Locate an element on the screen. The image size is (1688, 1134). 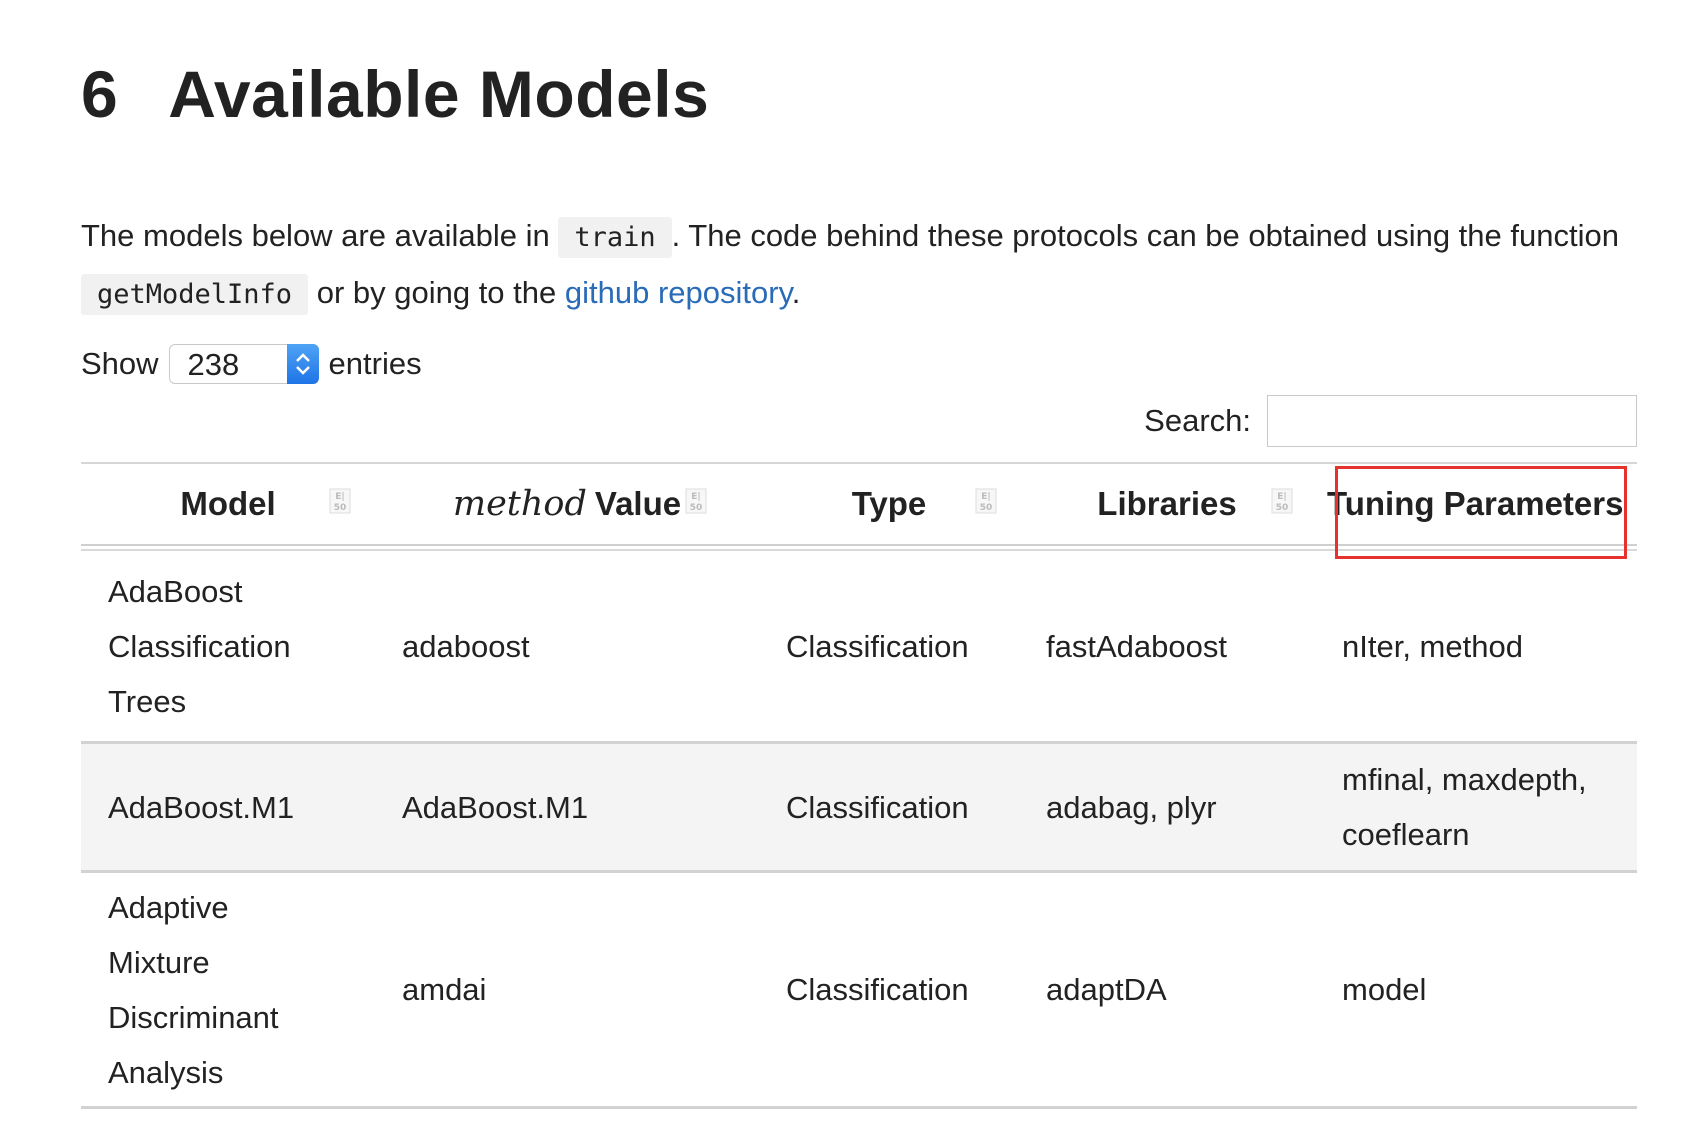
entries-select: 238 is located at coordinates (243, 364).